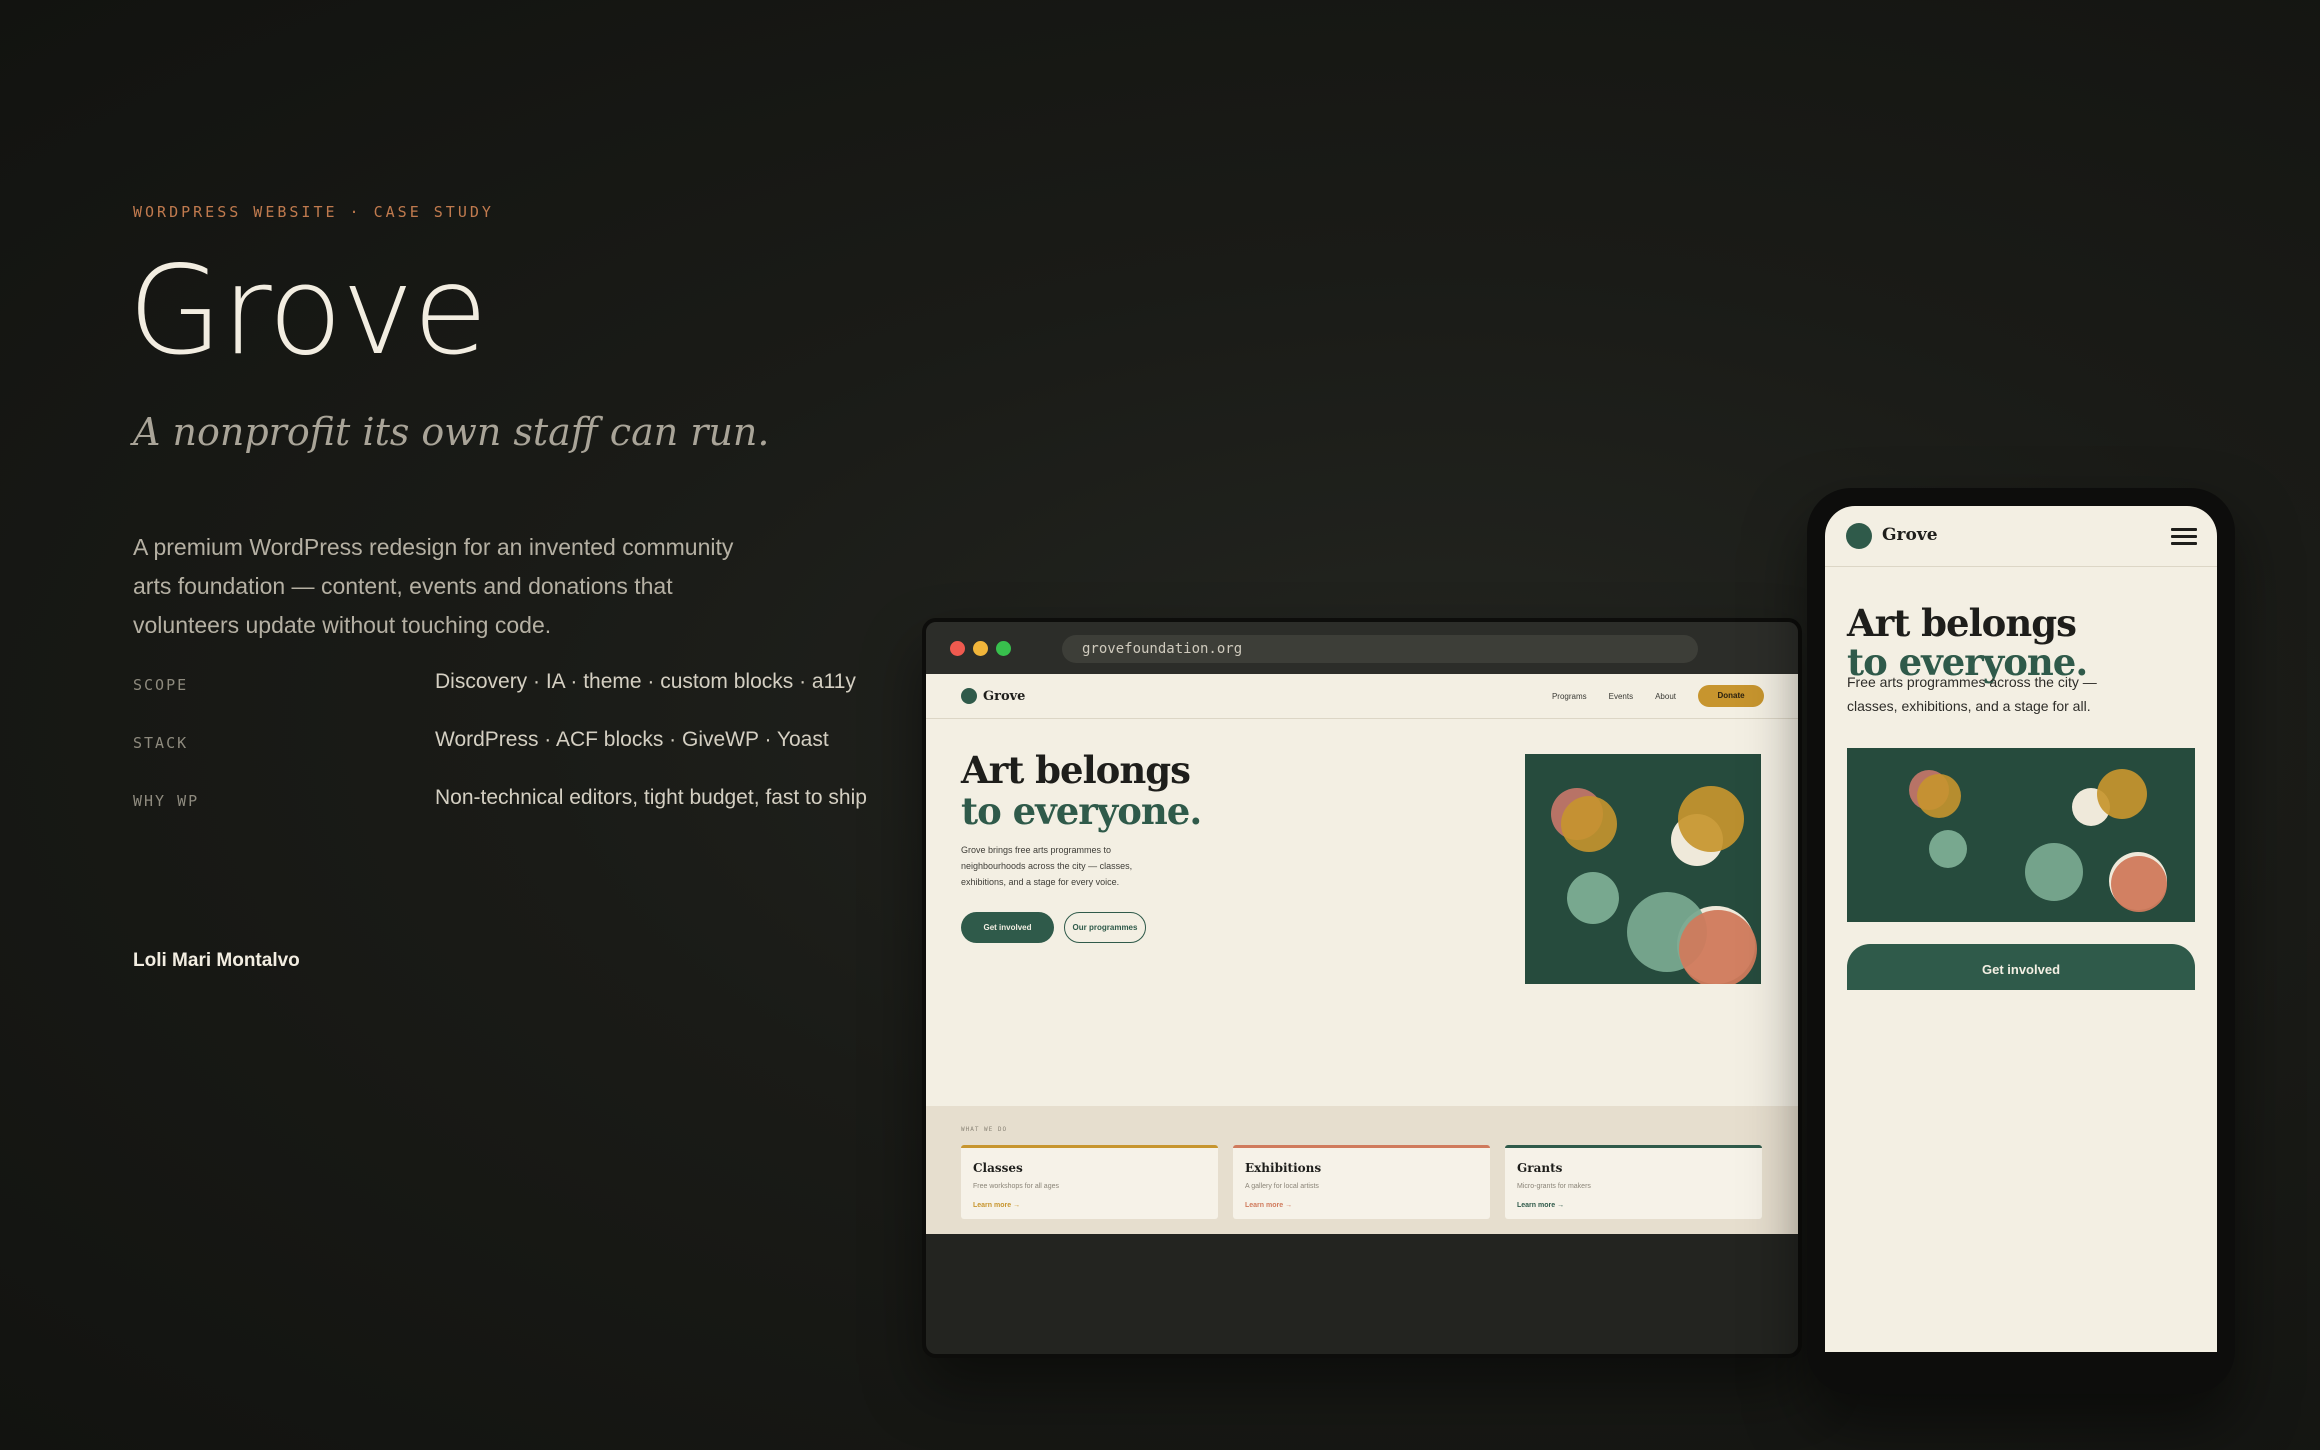  Describe the element at coordinates (1004, 696) in the screenshot. I see `site-logo-text: Grove` at that location.